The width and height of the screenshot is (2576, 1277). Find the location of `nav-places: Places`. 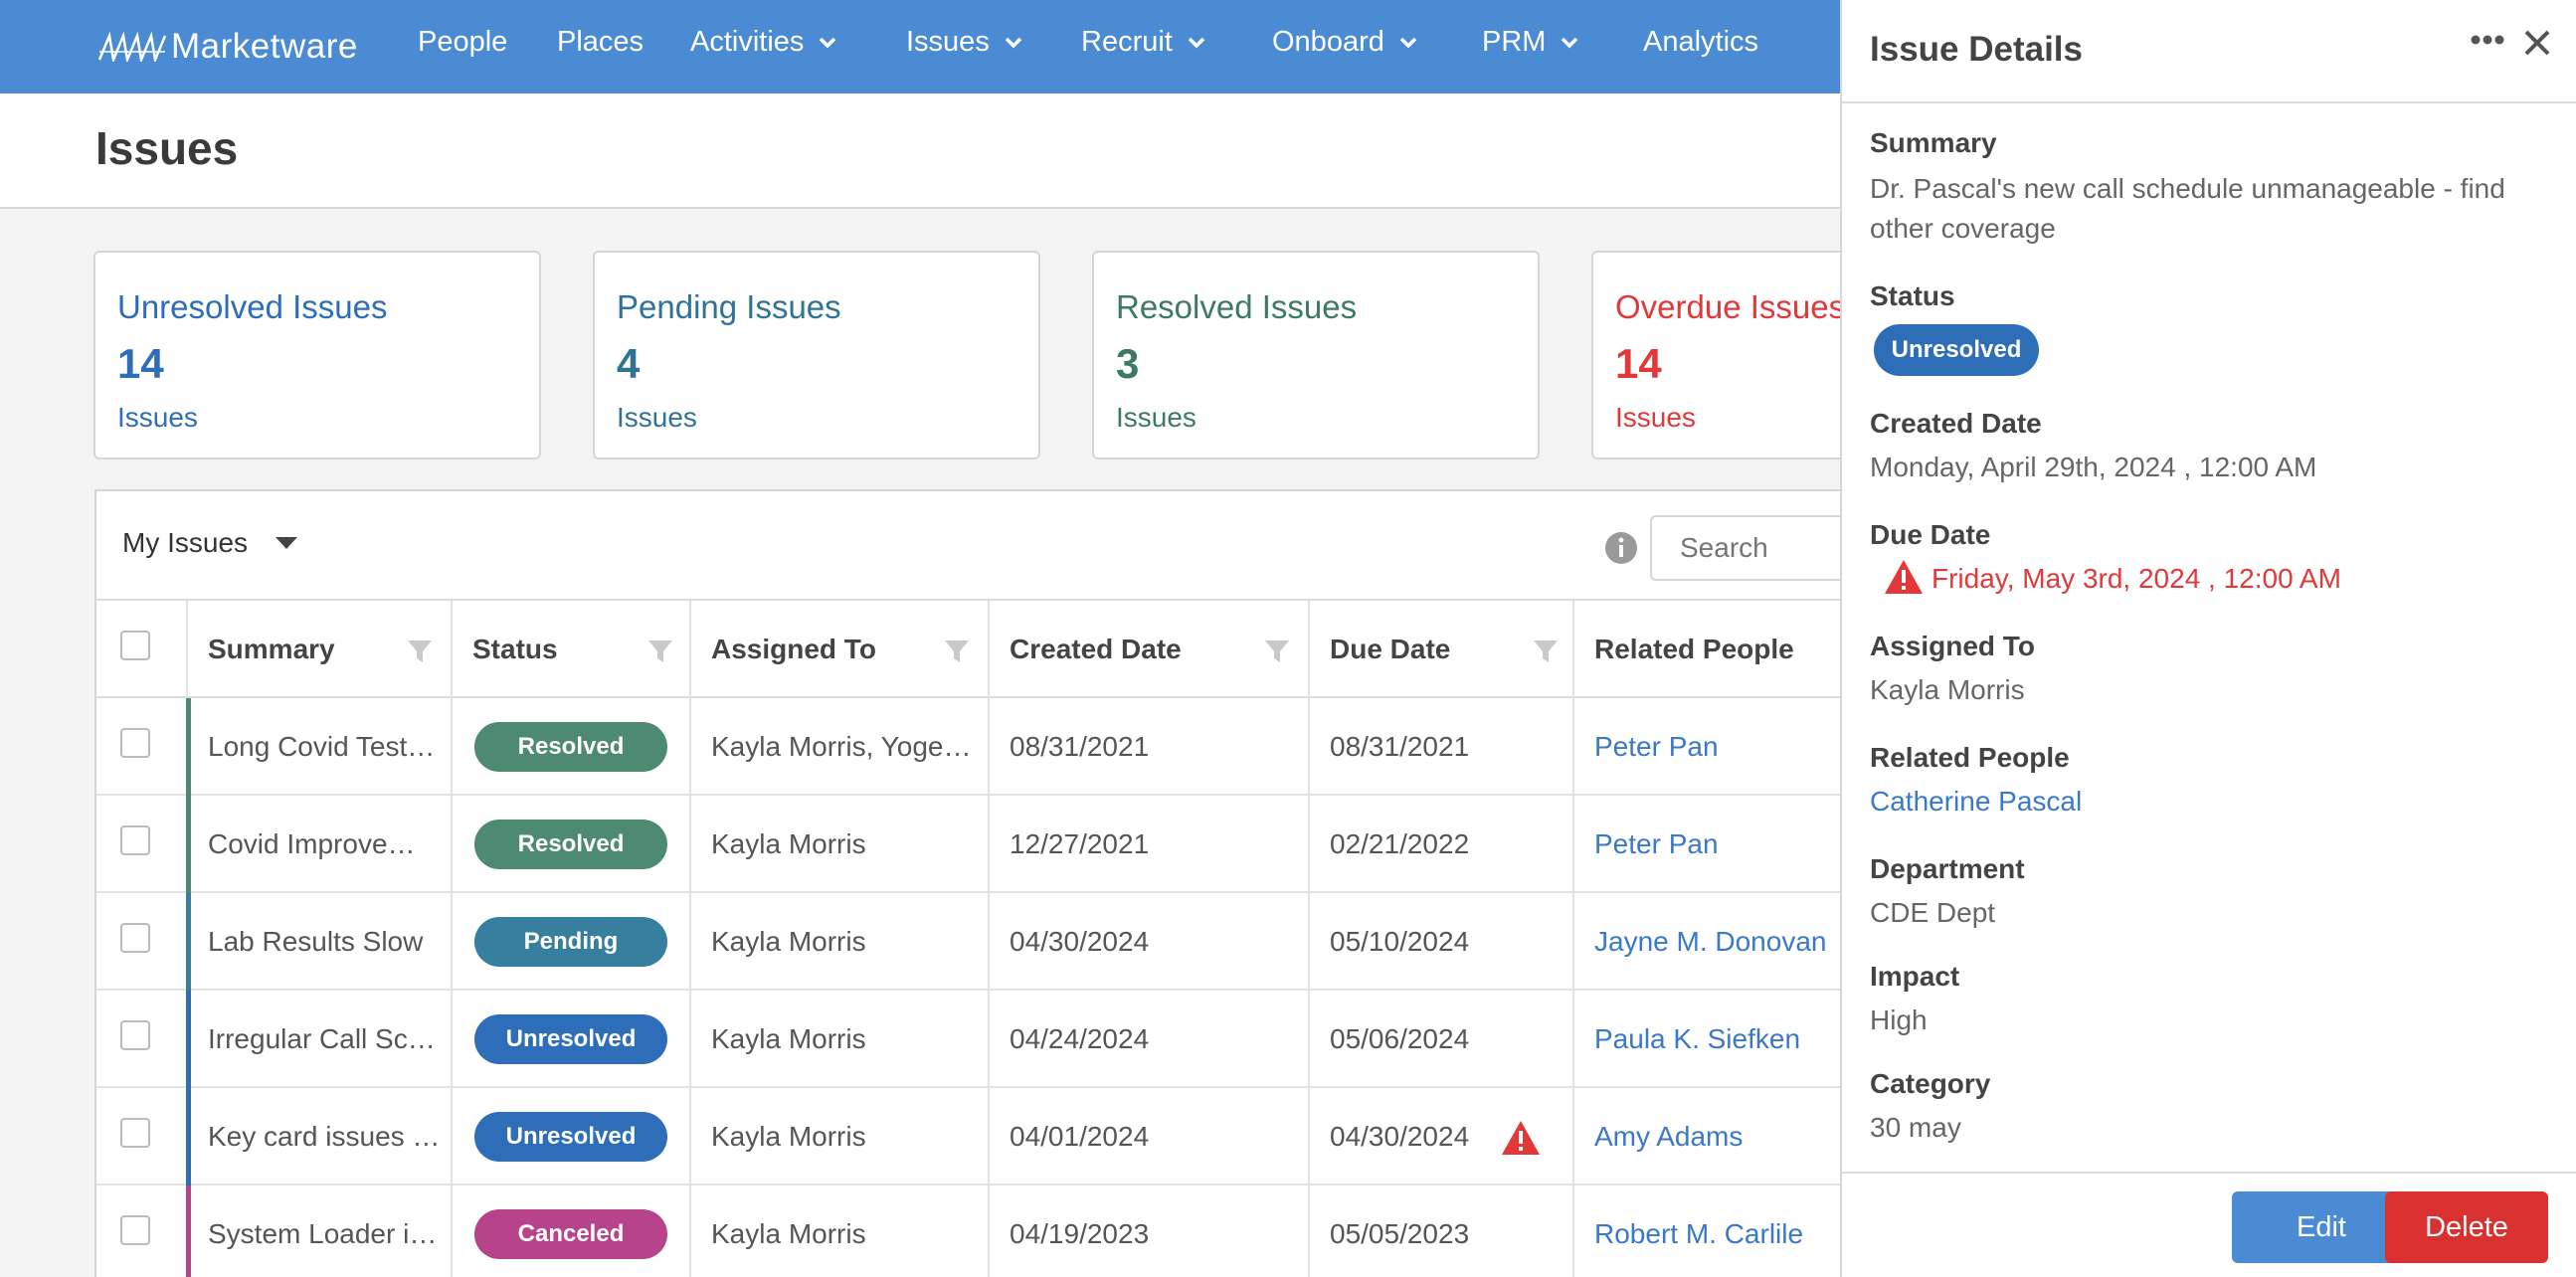

nav-places: Places is located at coordinates (600, 42).